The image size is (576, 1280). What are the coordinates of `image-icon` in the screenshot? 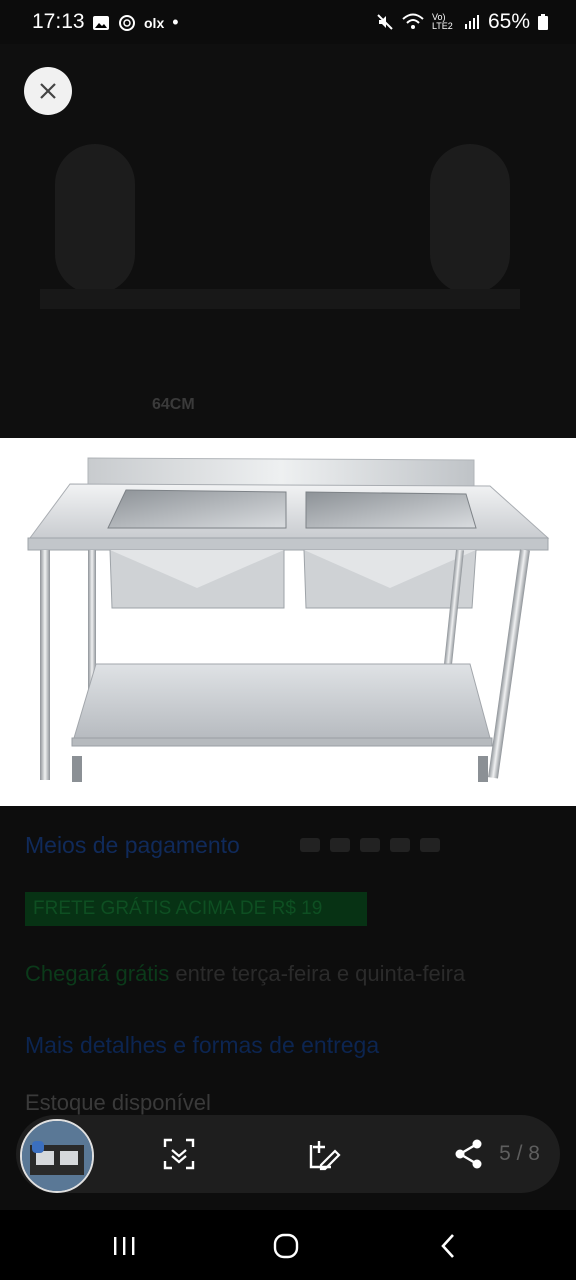 It's located at (101, 22).